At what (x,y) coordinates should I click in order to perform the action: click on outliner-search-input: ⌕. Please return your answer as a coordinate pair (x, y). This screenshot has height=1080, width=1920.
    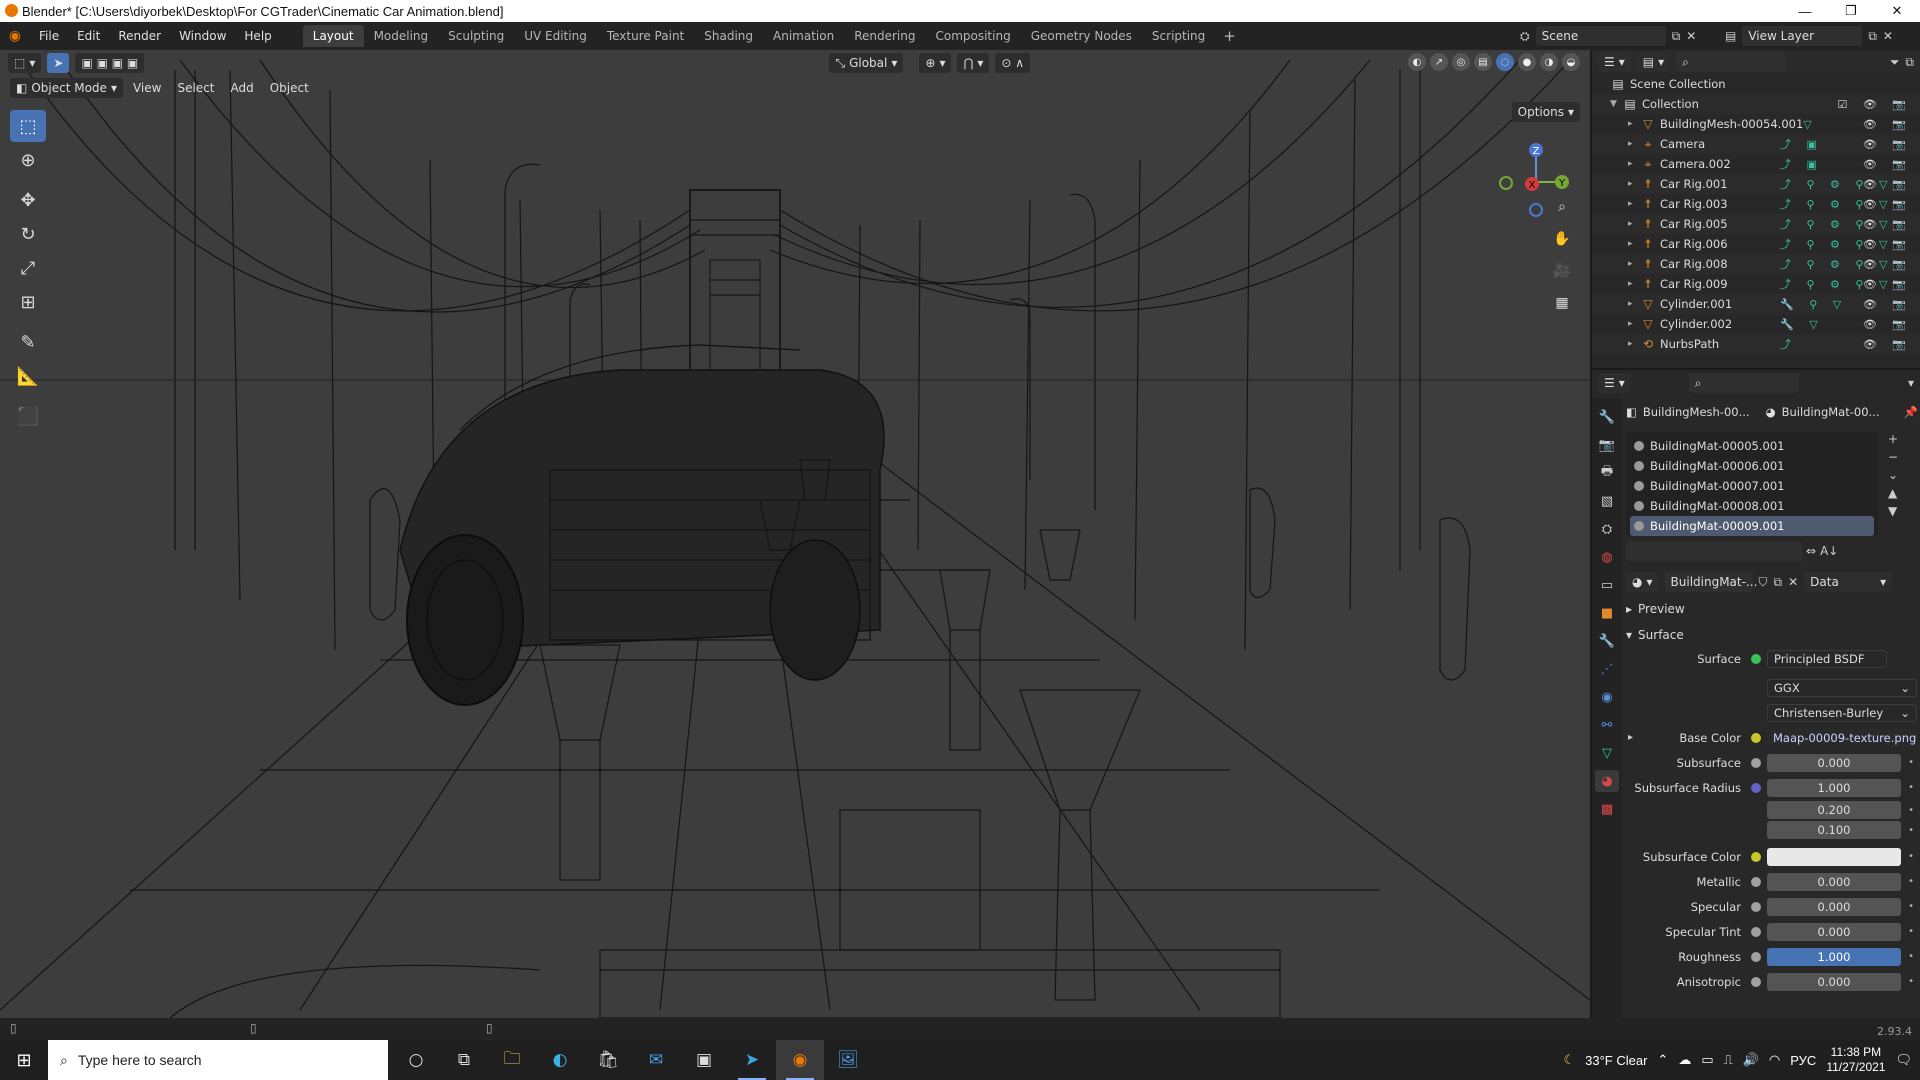
    Looking at the image, I should click on (1731, 62).